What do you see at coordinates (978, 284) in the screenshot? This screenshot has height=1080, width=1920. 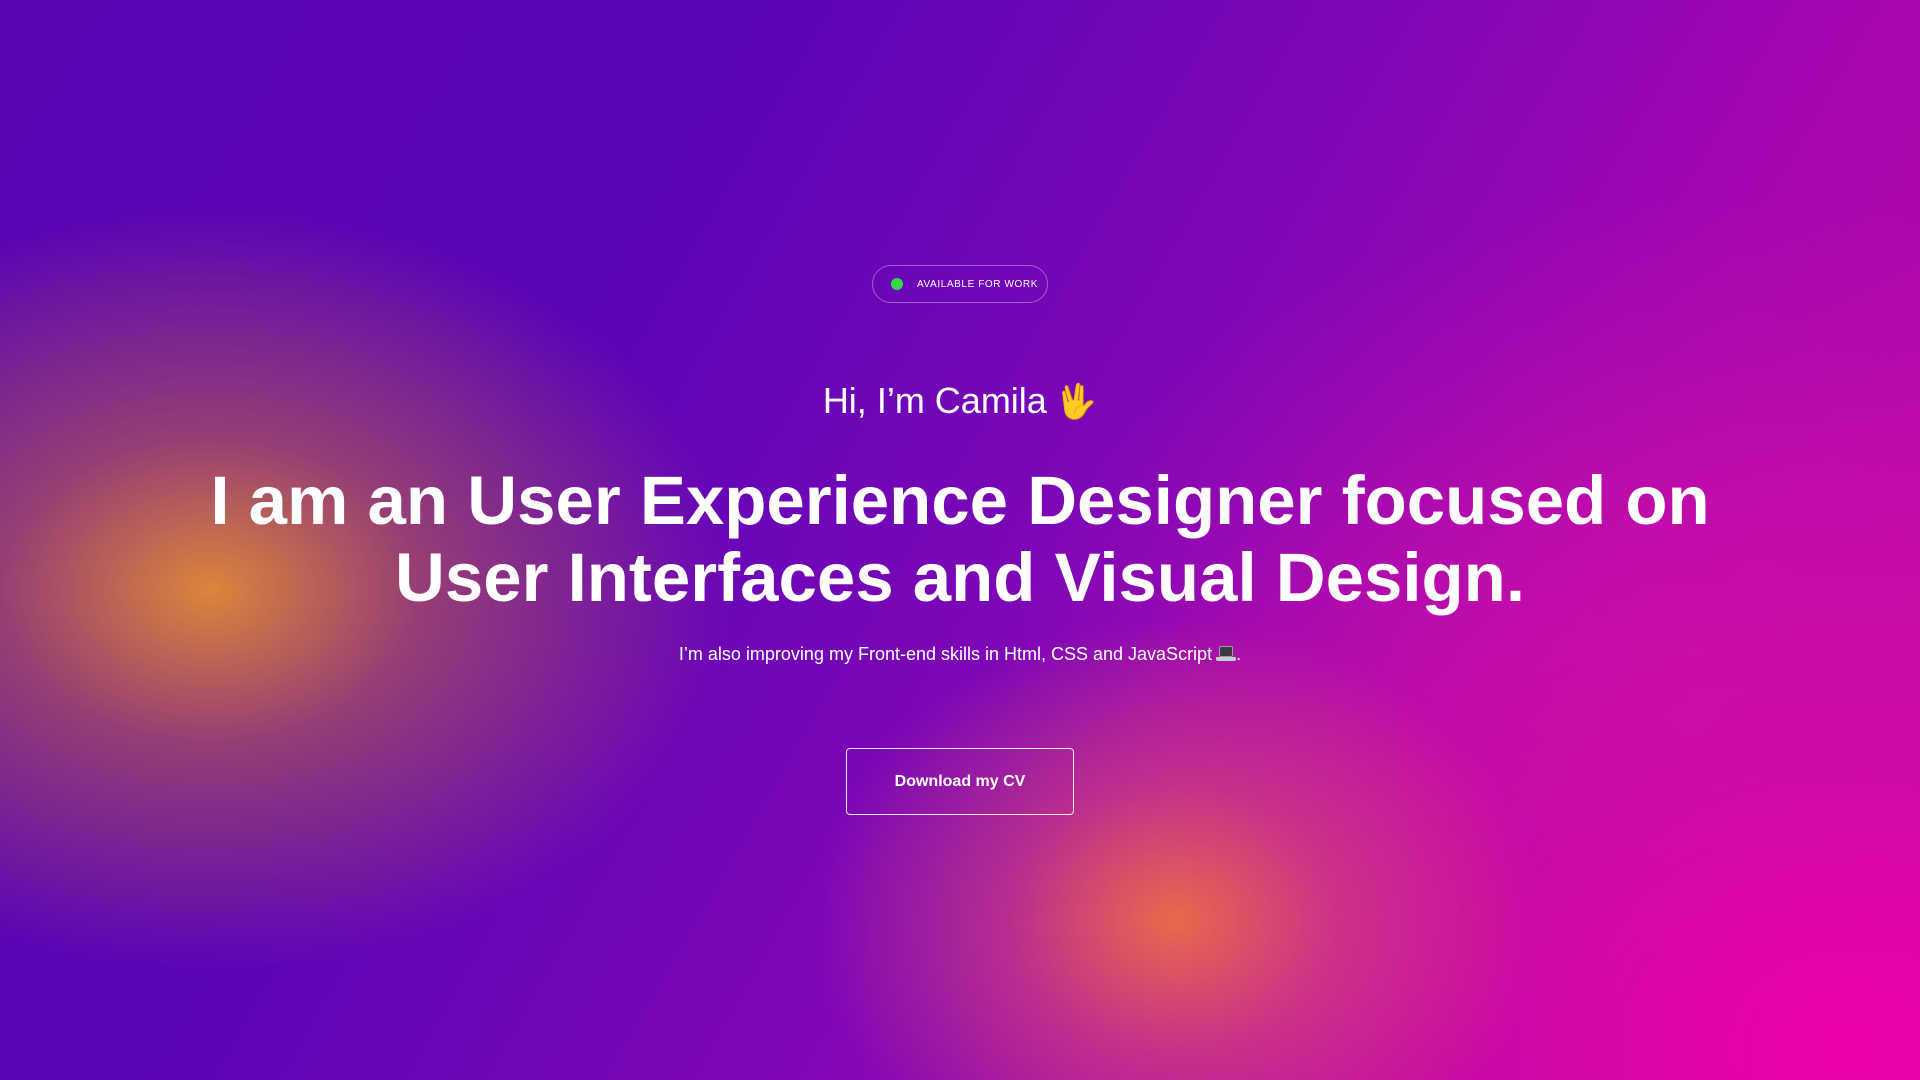 I see `availability-label: AVAILABLE FOR WORK` at bounding box center [978, 284].